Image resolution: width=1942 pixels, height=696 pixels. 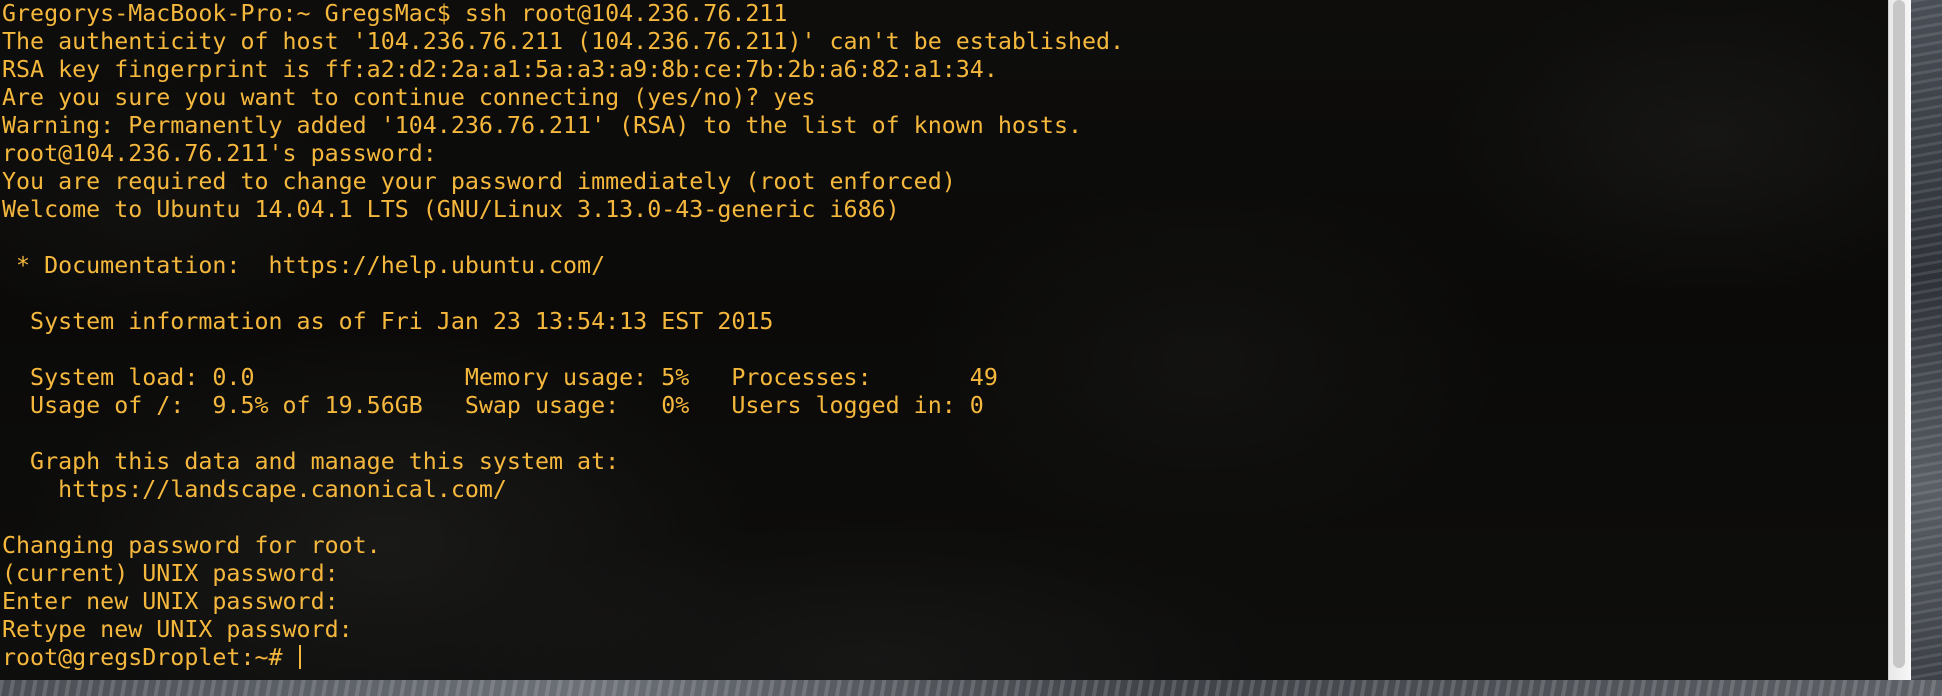 I want to click on terminal-line: root@104.236.76.211's password:, so click(x=219, y=153).